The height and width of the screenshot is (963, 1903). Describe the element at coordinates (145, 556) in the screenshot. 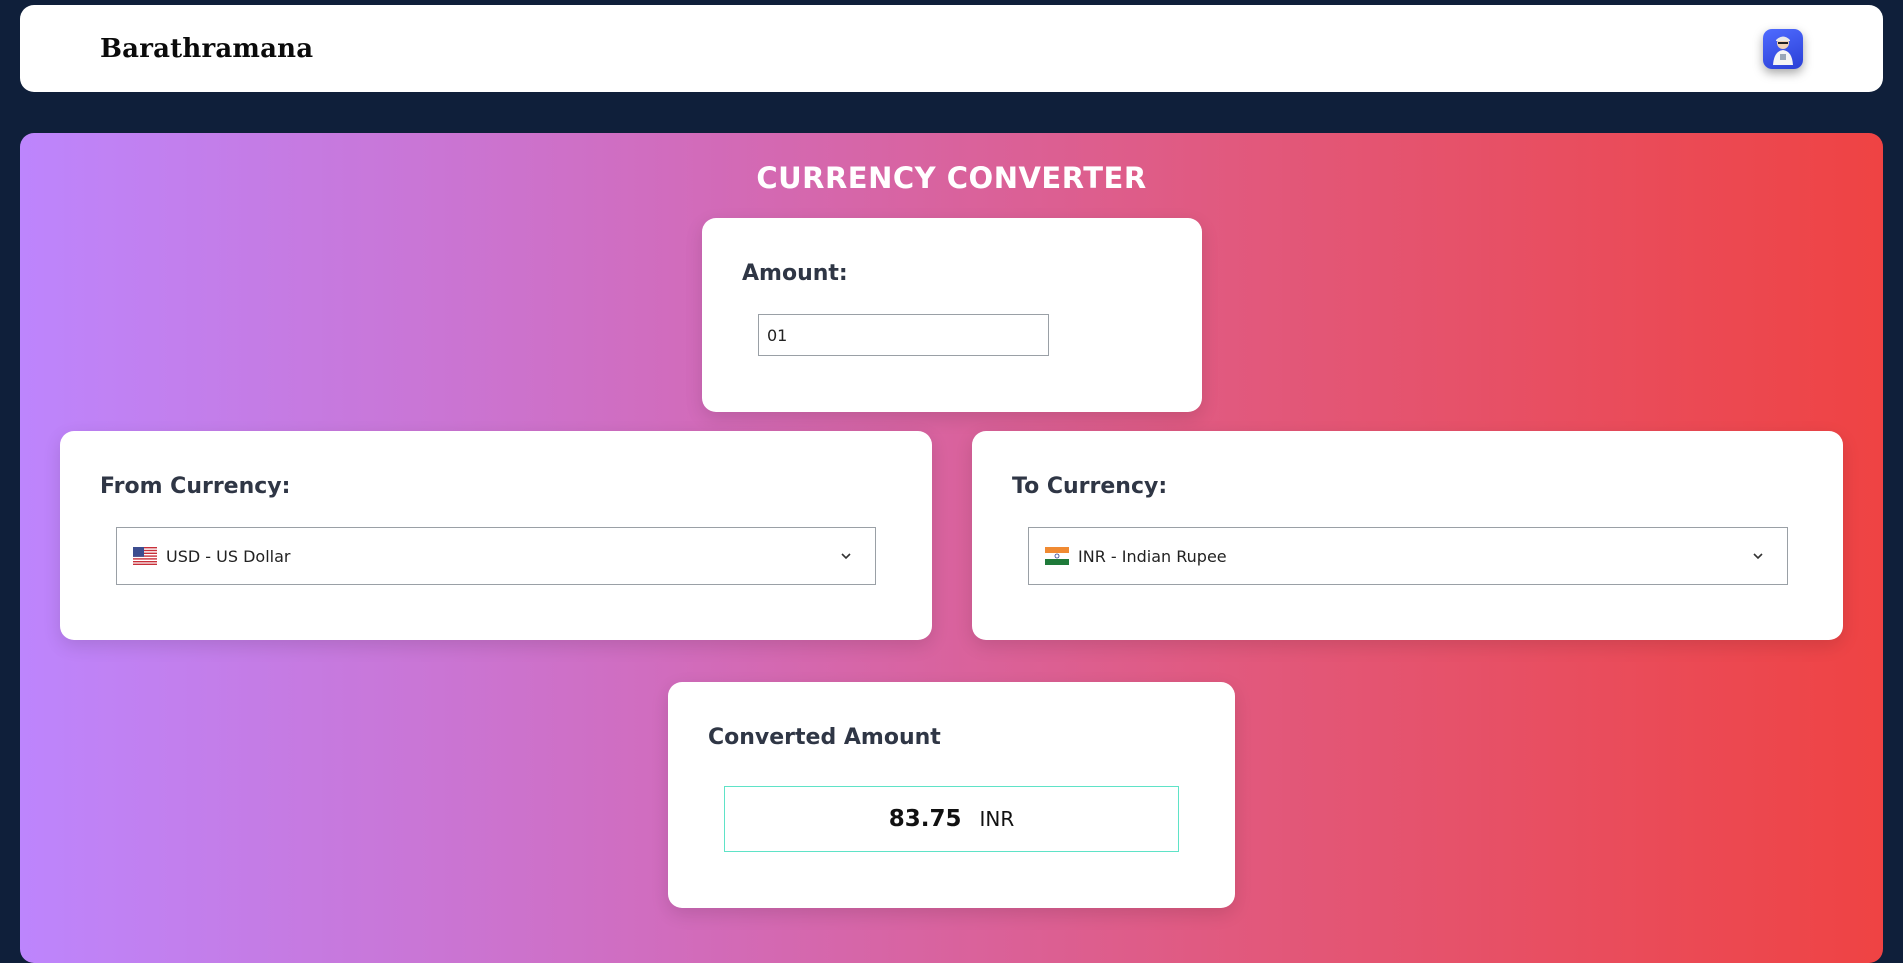

I see `us-flag-icon` at that location.